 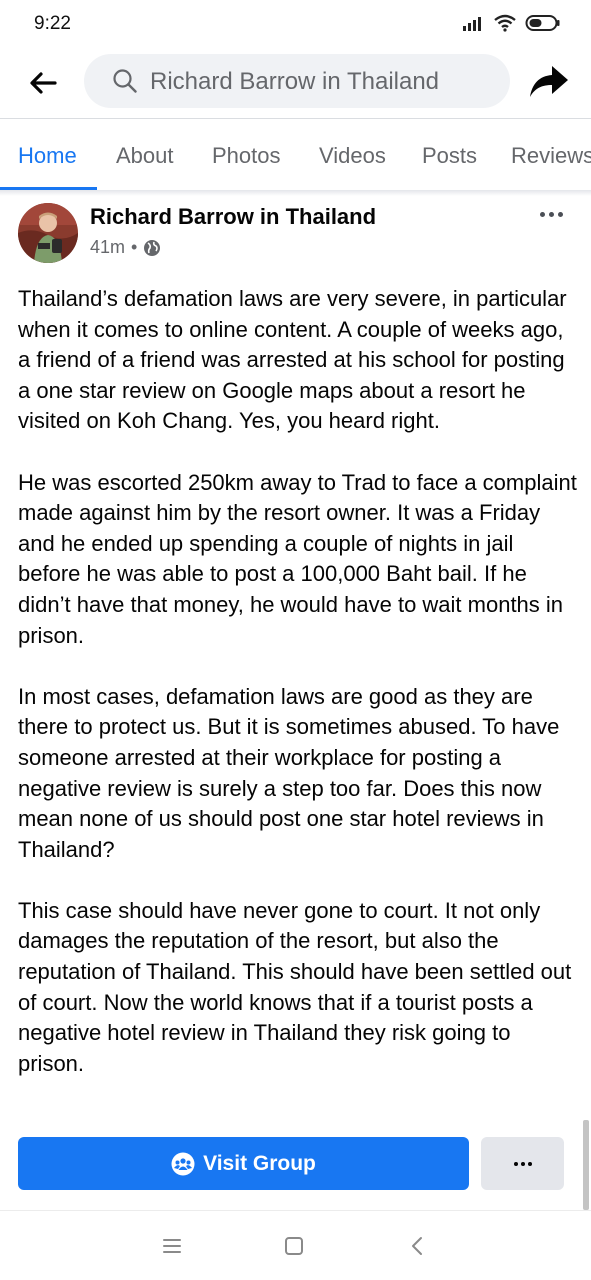 I want to click on avatar, so click(x=48, y=233).